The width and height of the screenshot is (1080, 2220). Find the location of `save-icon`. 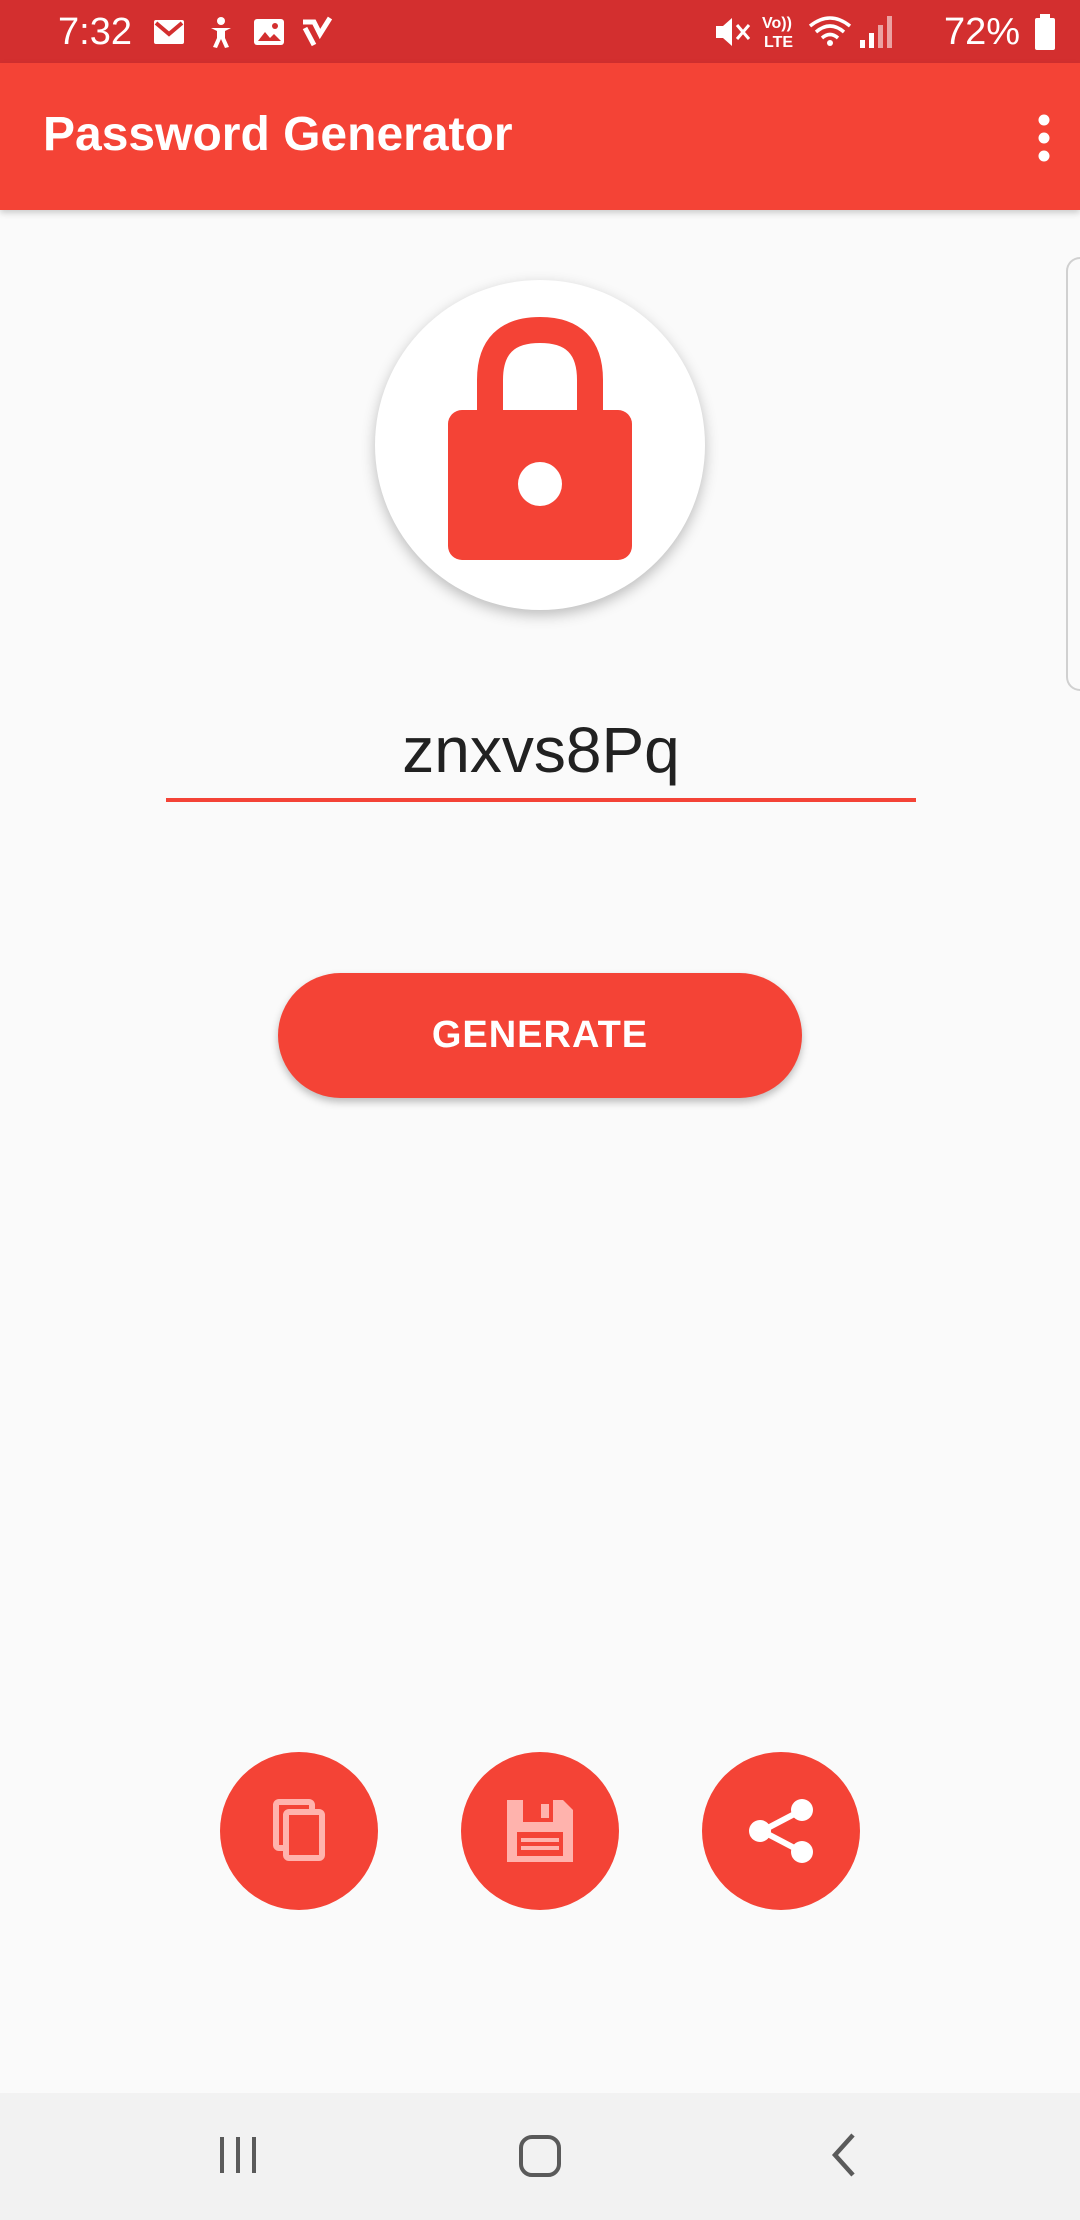

save-icon is located at coordinates (540, 1831).